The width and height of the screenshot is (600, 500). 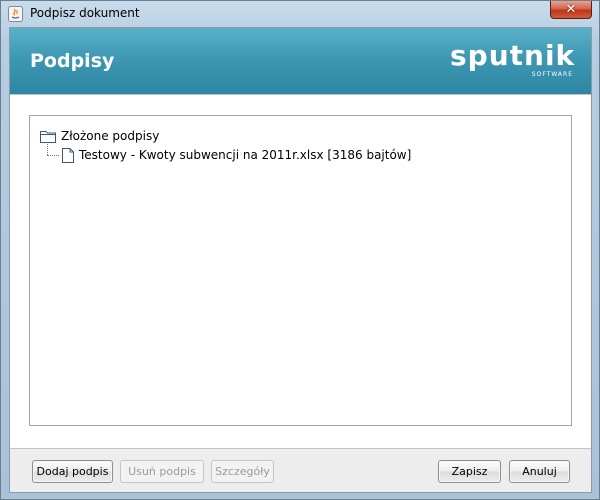 What do you see at coordinates (300, 61) in the screenshot?
I see `header-banner: Podpisy sputnik SOFTWARE` at bounding box center [300, 61].